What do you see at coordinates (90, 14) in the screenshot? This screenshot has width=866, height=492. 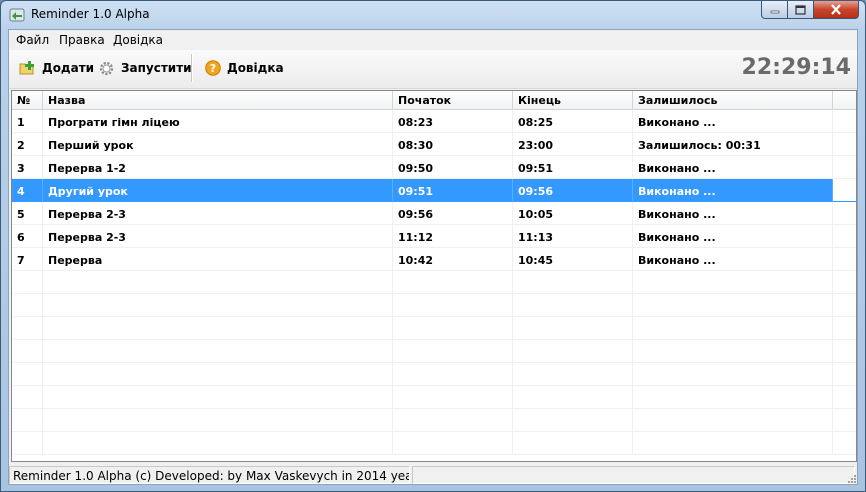 I see `window-title: Reminder 1.0 Alpha` at bounding box center [90, 14].